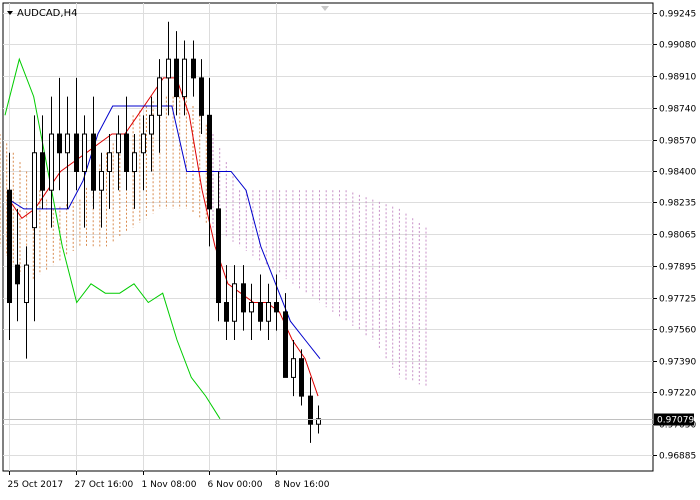  I want to click on symbol-header: AUDCAD,H4, so click(42, 13).